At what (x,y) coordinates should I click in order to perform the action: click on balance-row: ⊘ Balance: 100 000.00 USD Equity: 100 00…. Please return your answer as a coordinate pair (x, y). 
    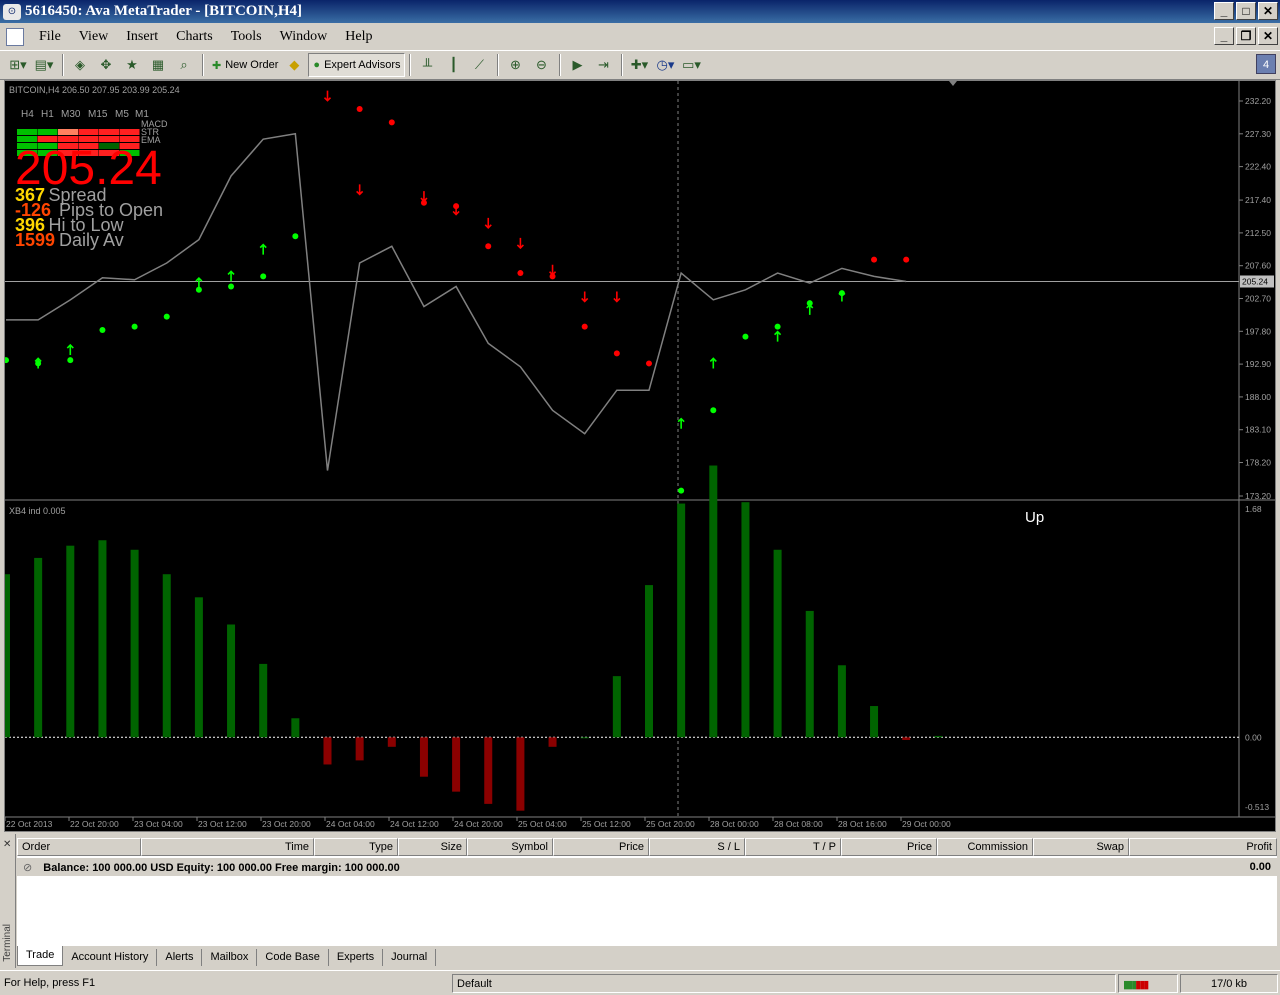
    Looking at the image, I should click on (647, 867).